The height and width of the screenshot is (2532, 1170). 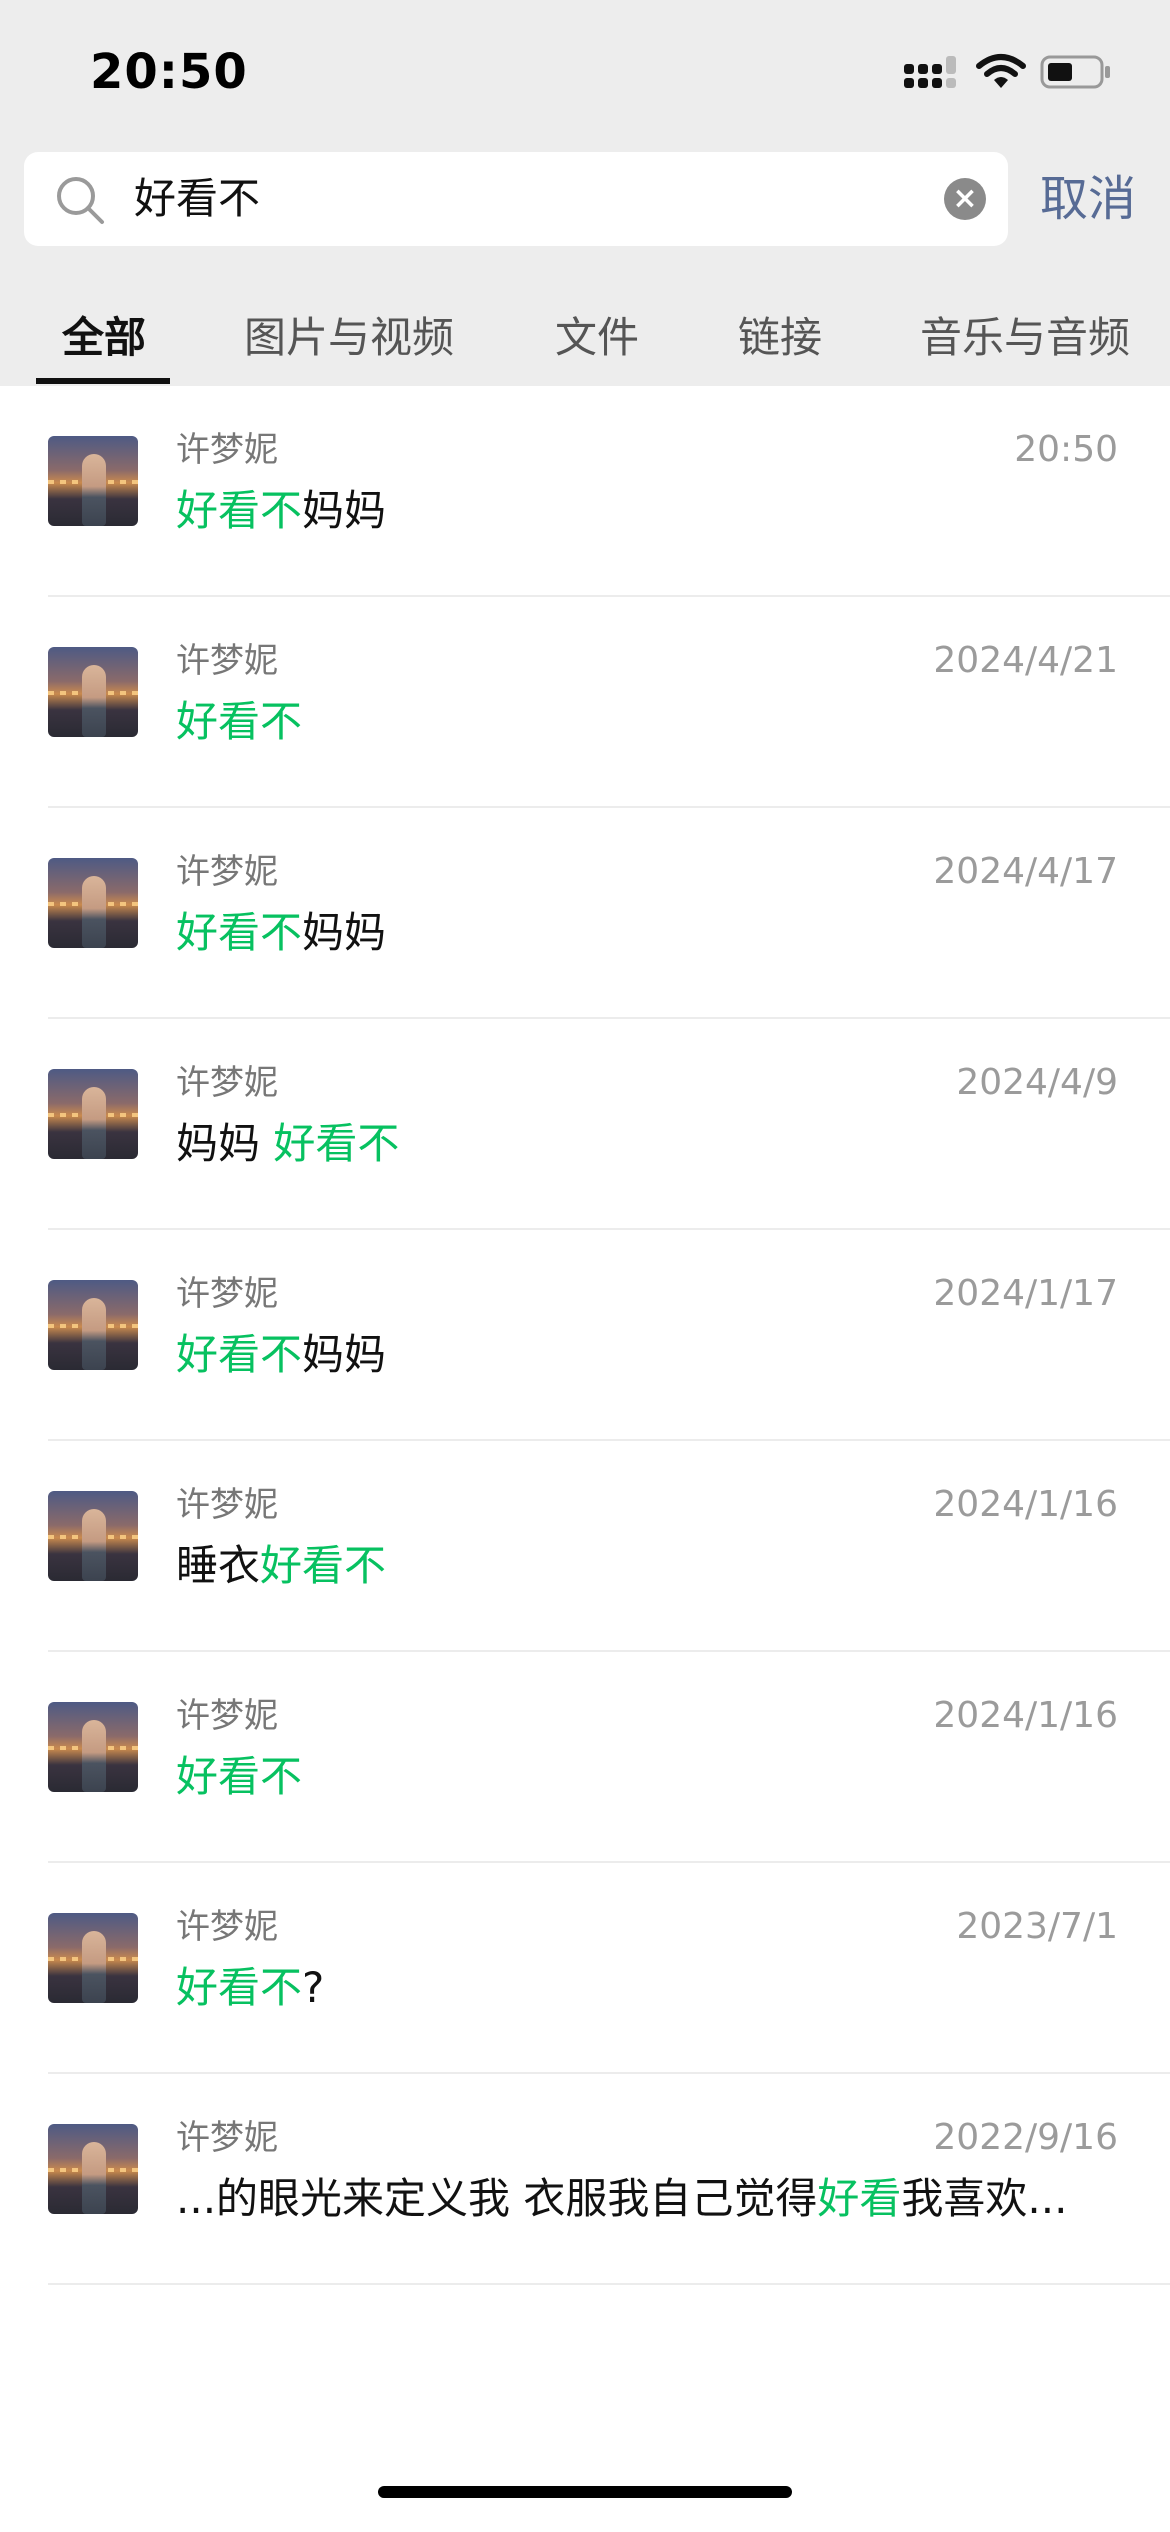 What do you see at coordinates (1075, 72) in the screenshot?
I see `battery-icon` at bounding box center [1075, 72].